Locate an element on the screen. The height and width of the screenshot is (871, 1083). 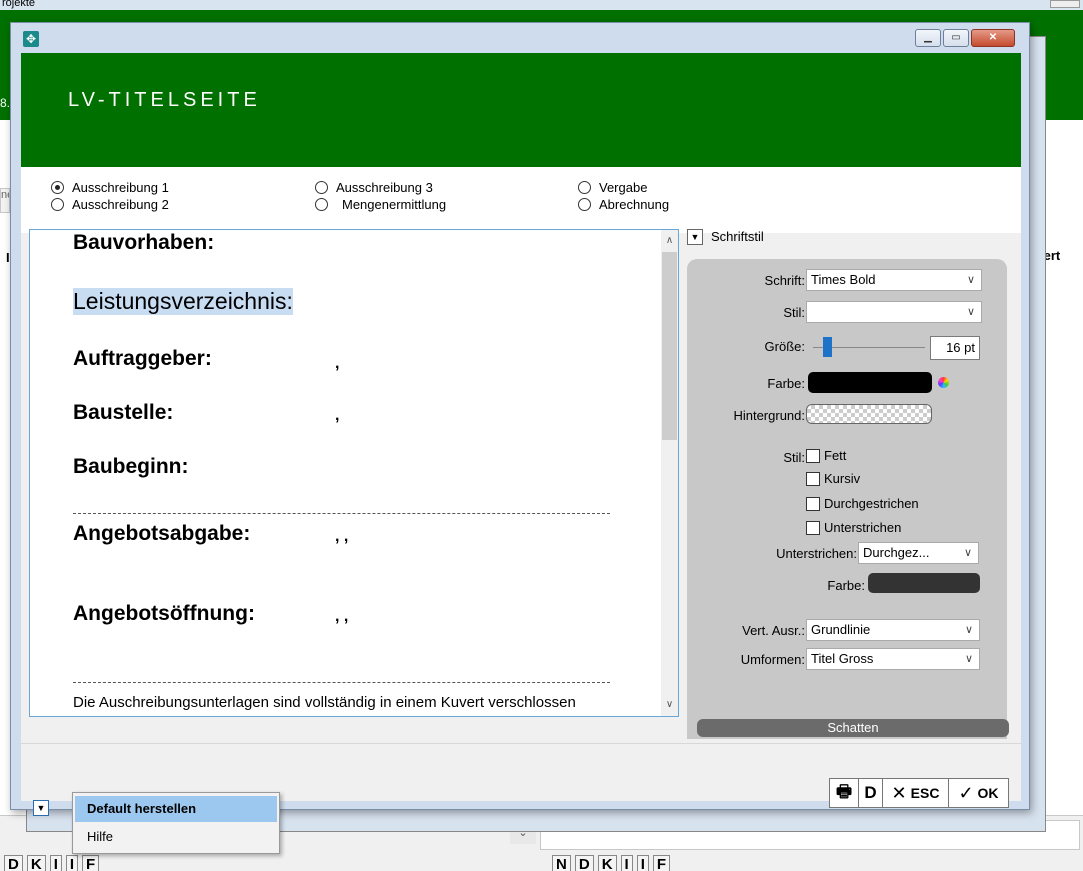
radio-ausschreibung-1: Ausschreibung 1 is located at coordinates (110, 187).